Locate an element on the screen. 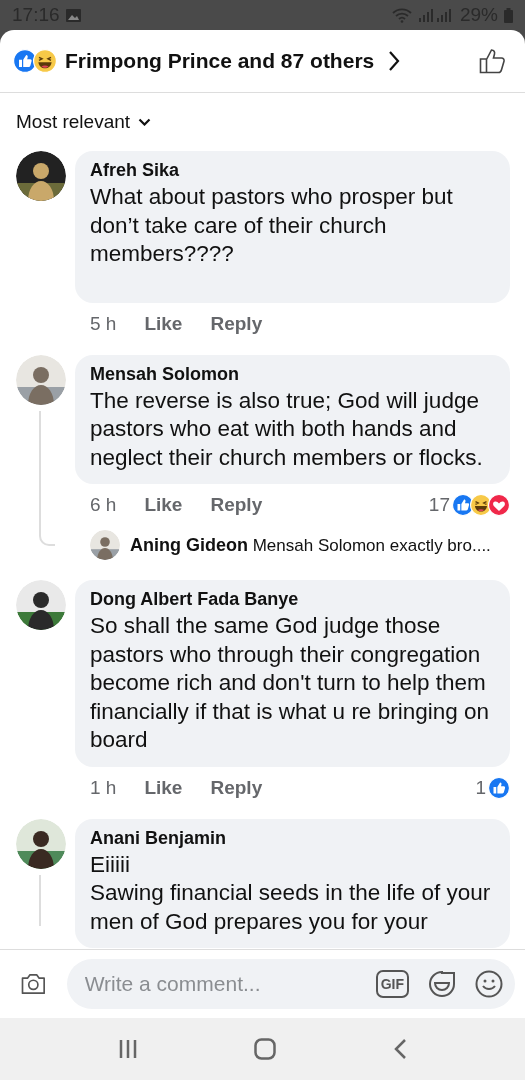  comment-text: The reverse is also true; God will judge pastors who eat with both hands and neglect their church members or flocks. is located at coordinates (287, 429).